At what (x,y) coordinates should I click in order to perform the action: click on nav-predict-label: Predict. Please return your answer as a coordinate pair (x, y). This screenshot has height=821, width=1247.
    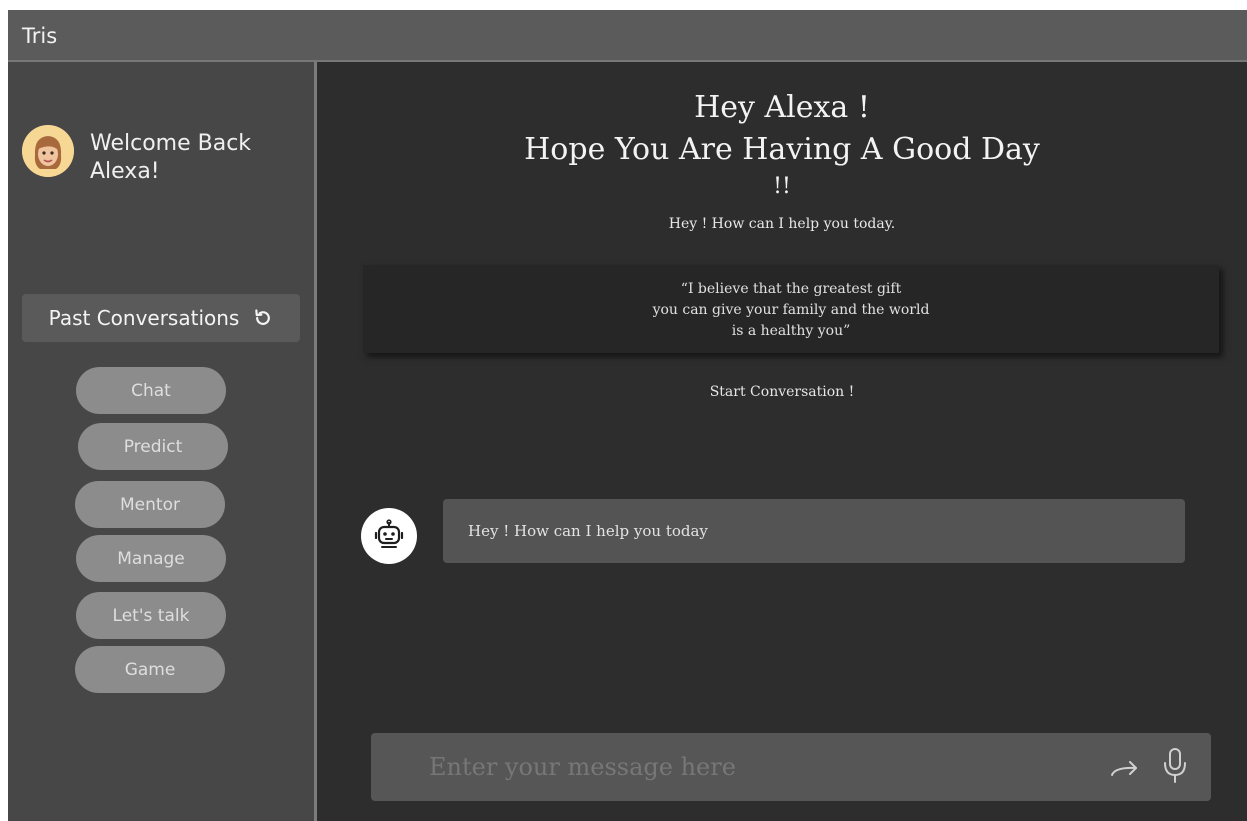
    Looking at the image, I should click on (153, 446).